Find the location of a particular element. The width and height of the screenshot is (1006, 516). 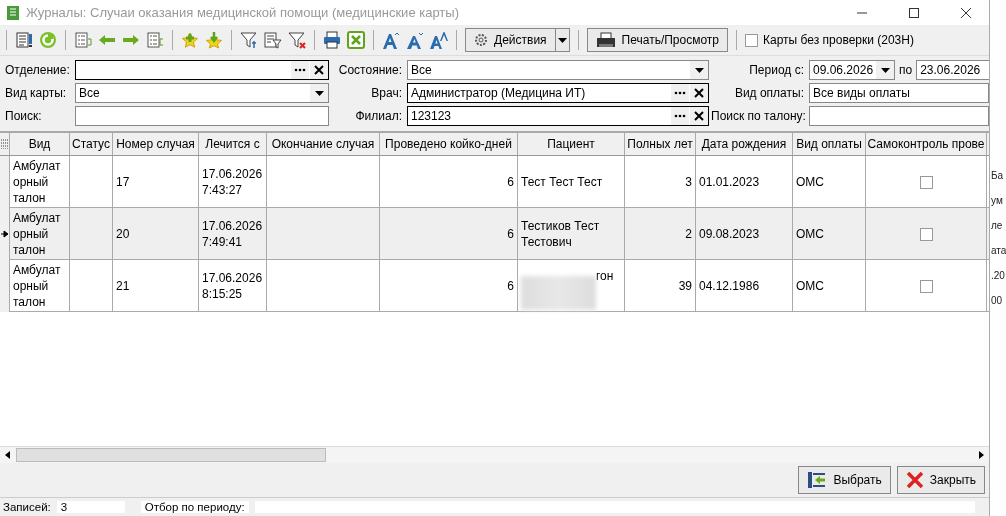

lookup-field: Администратор (Медицина ИТ) is located at coordinates (558, 93).